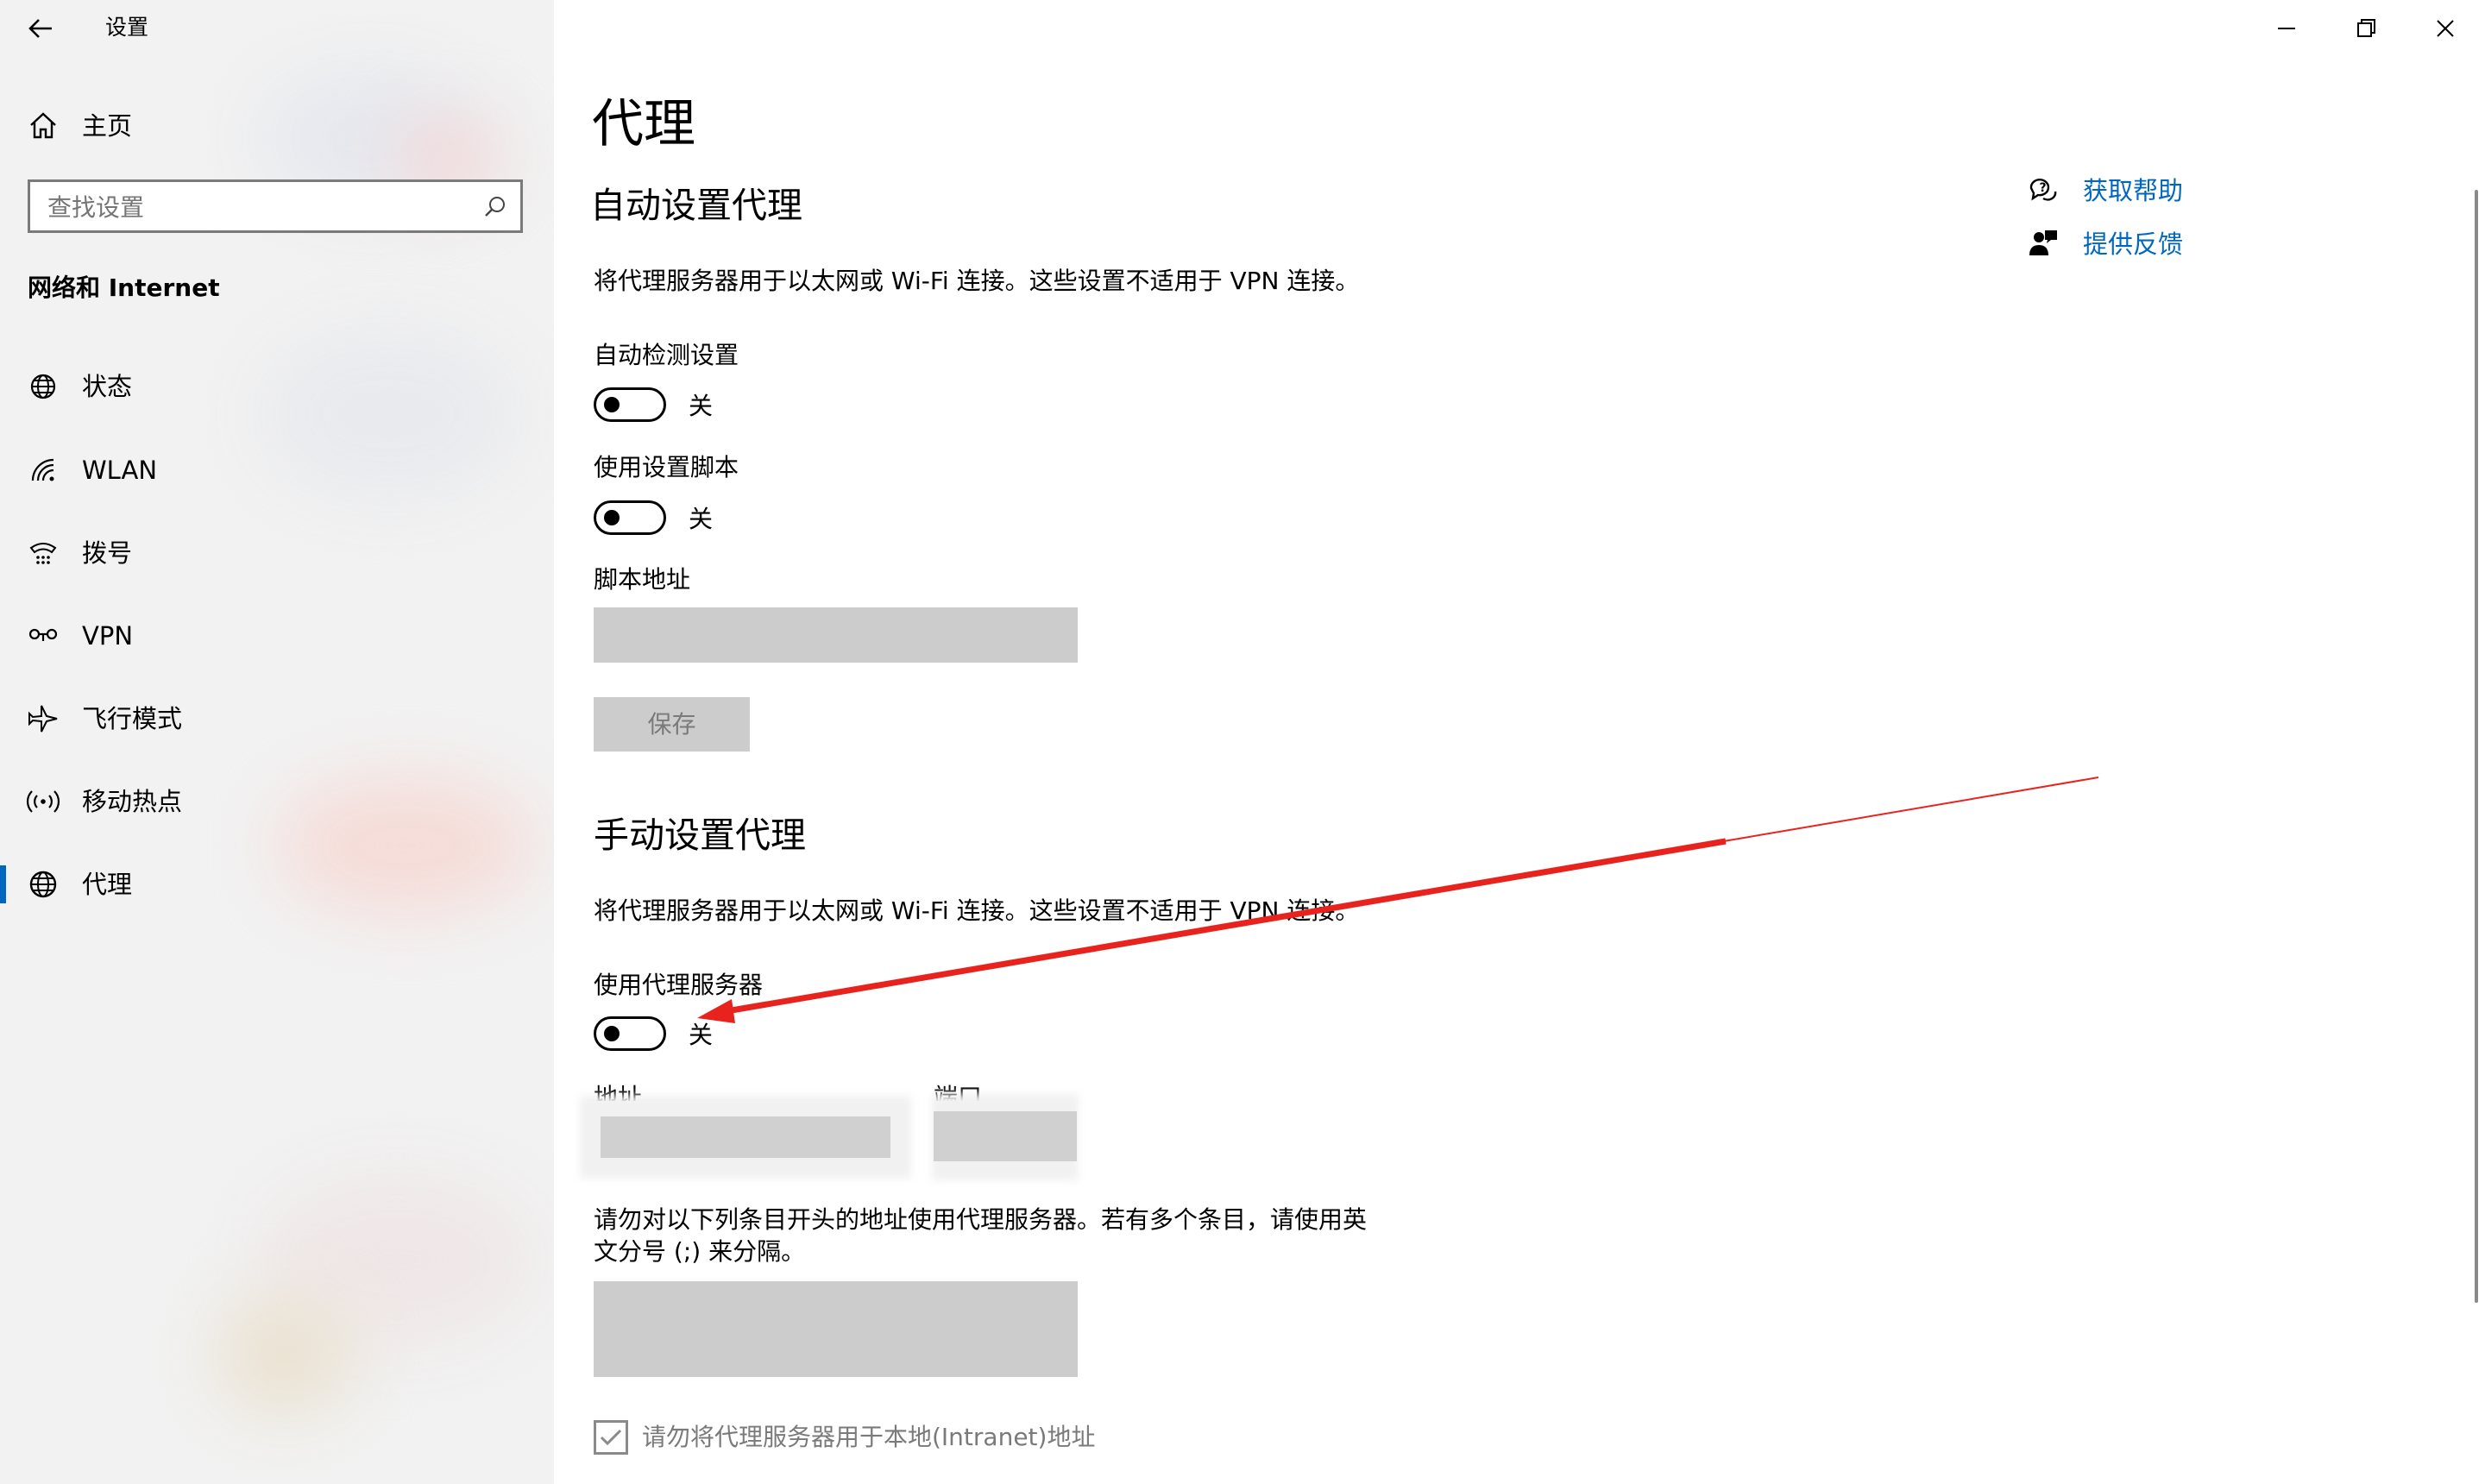 Image resolution: width=2485 pixels, height=1484 pixels. What do you see at coordinates (277, 885) in the screenshot?
I see `sidebar-item-proxy: 代理` at bounding box center [277, 885].